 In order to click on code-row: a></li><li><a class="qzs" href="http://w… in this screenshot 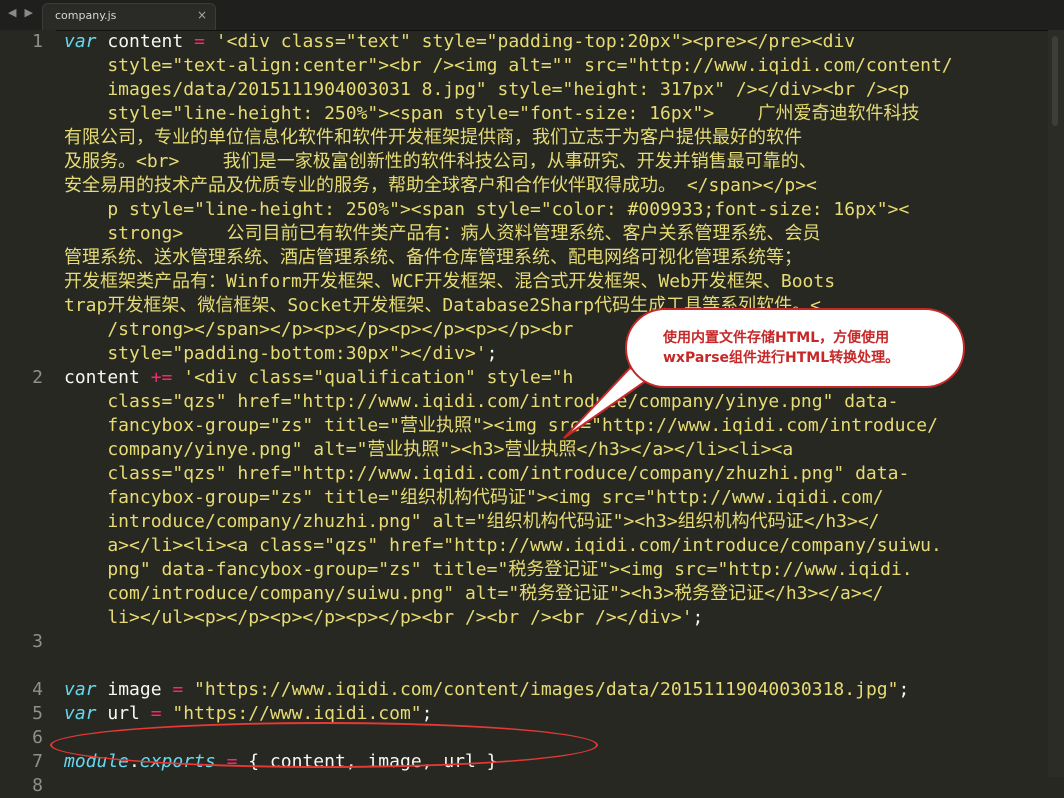, I will do `click(503, 546)`.